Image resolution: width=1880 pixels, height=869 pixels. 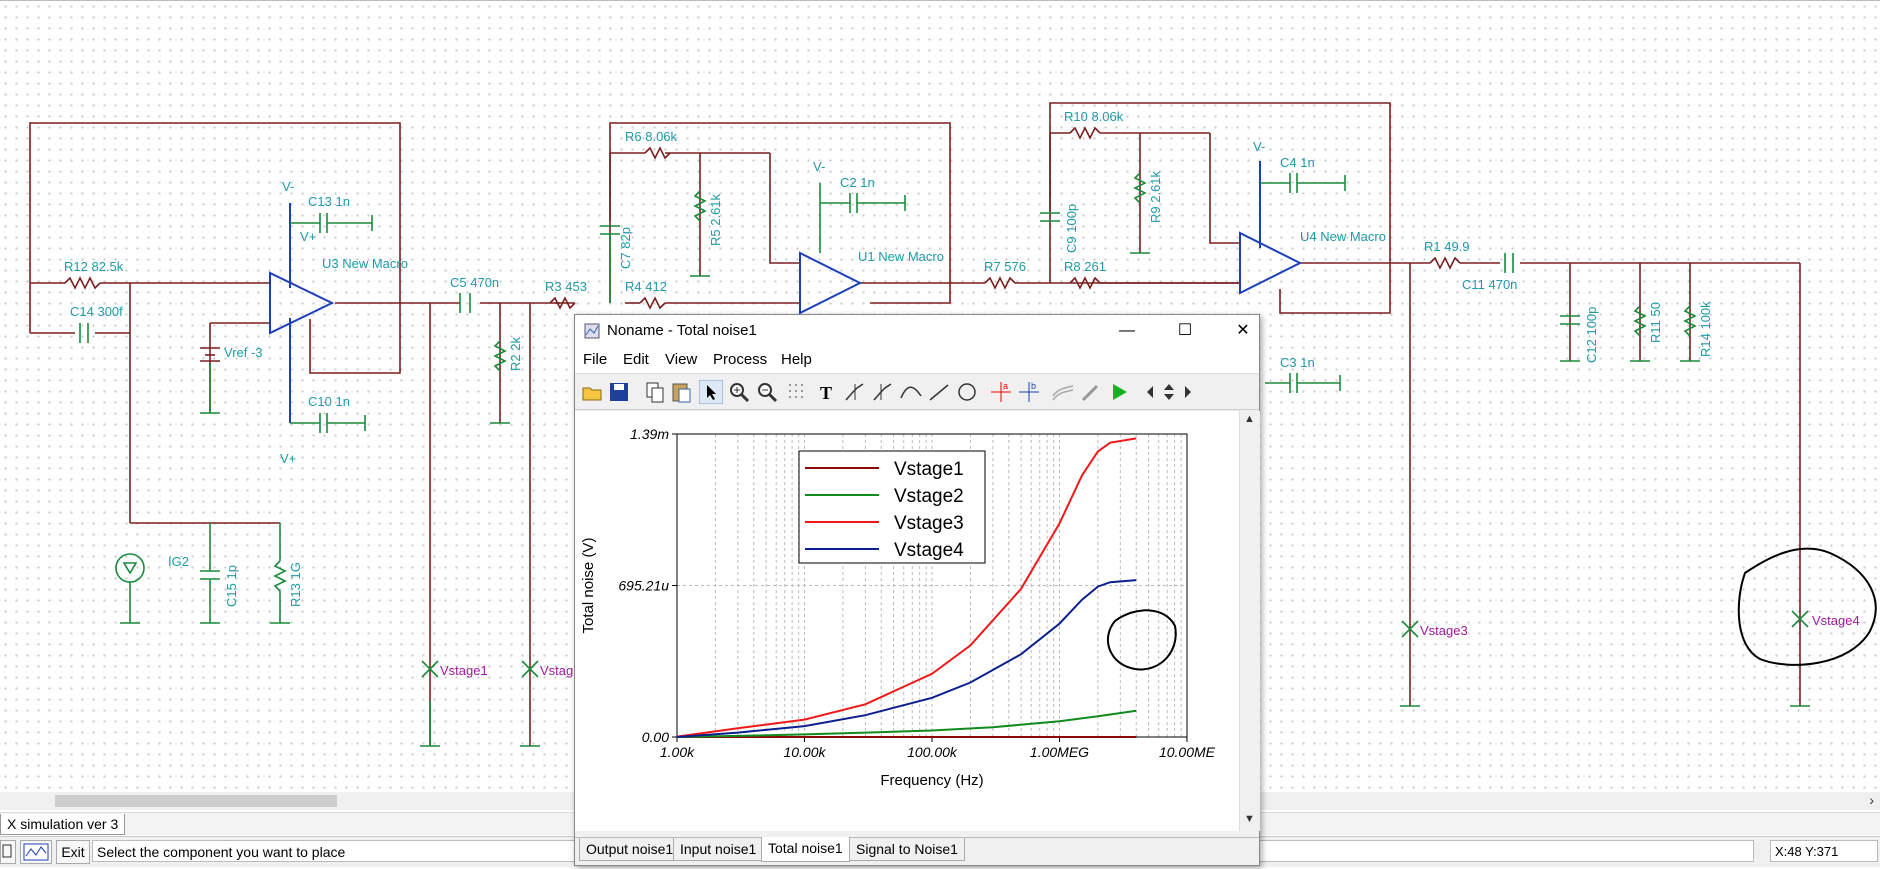 What do you see at coordinates (677, 752) in the screenshot?
I see `x-tick-label: 1.00k` at bounding box center [677, 752].